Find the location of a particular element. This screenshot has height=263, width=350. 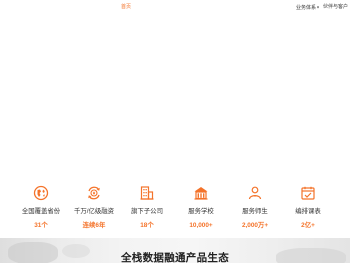

nav-business-menu: 业务体系▾ is located at coordinates (307, 8).